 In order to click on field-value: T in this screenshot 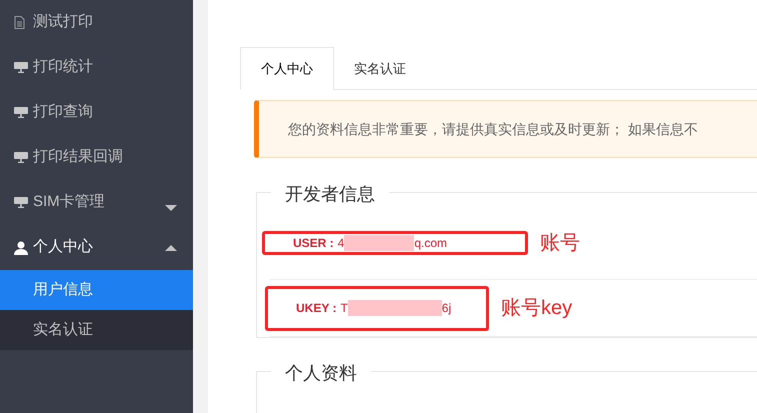, I will do `click(344, 308)`.